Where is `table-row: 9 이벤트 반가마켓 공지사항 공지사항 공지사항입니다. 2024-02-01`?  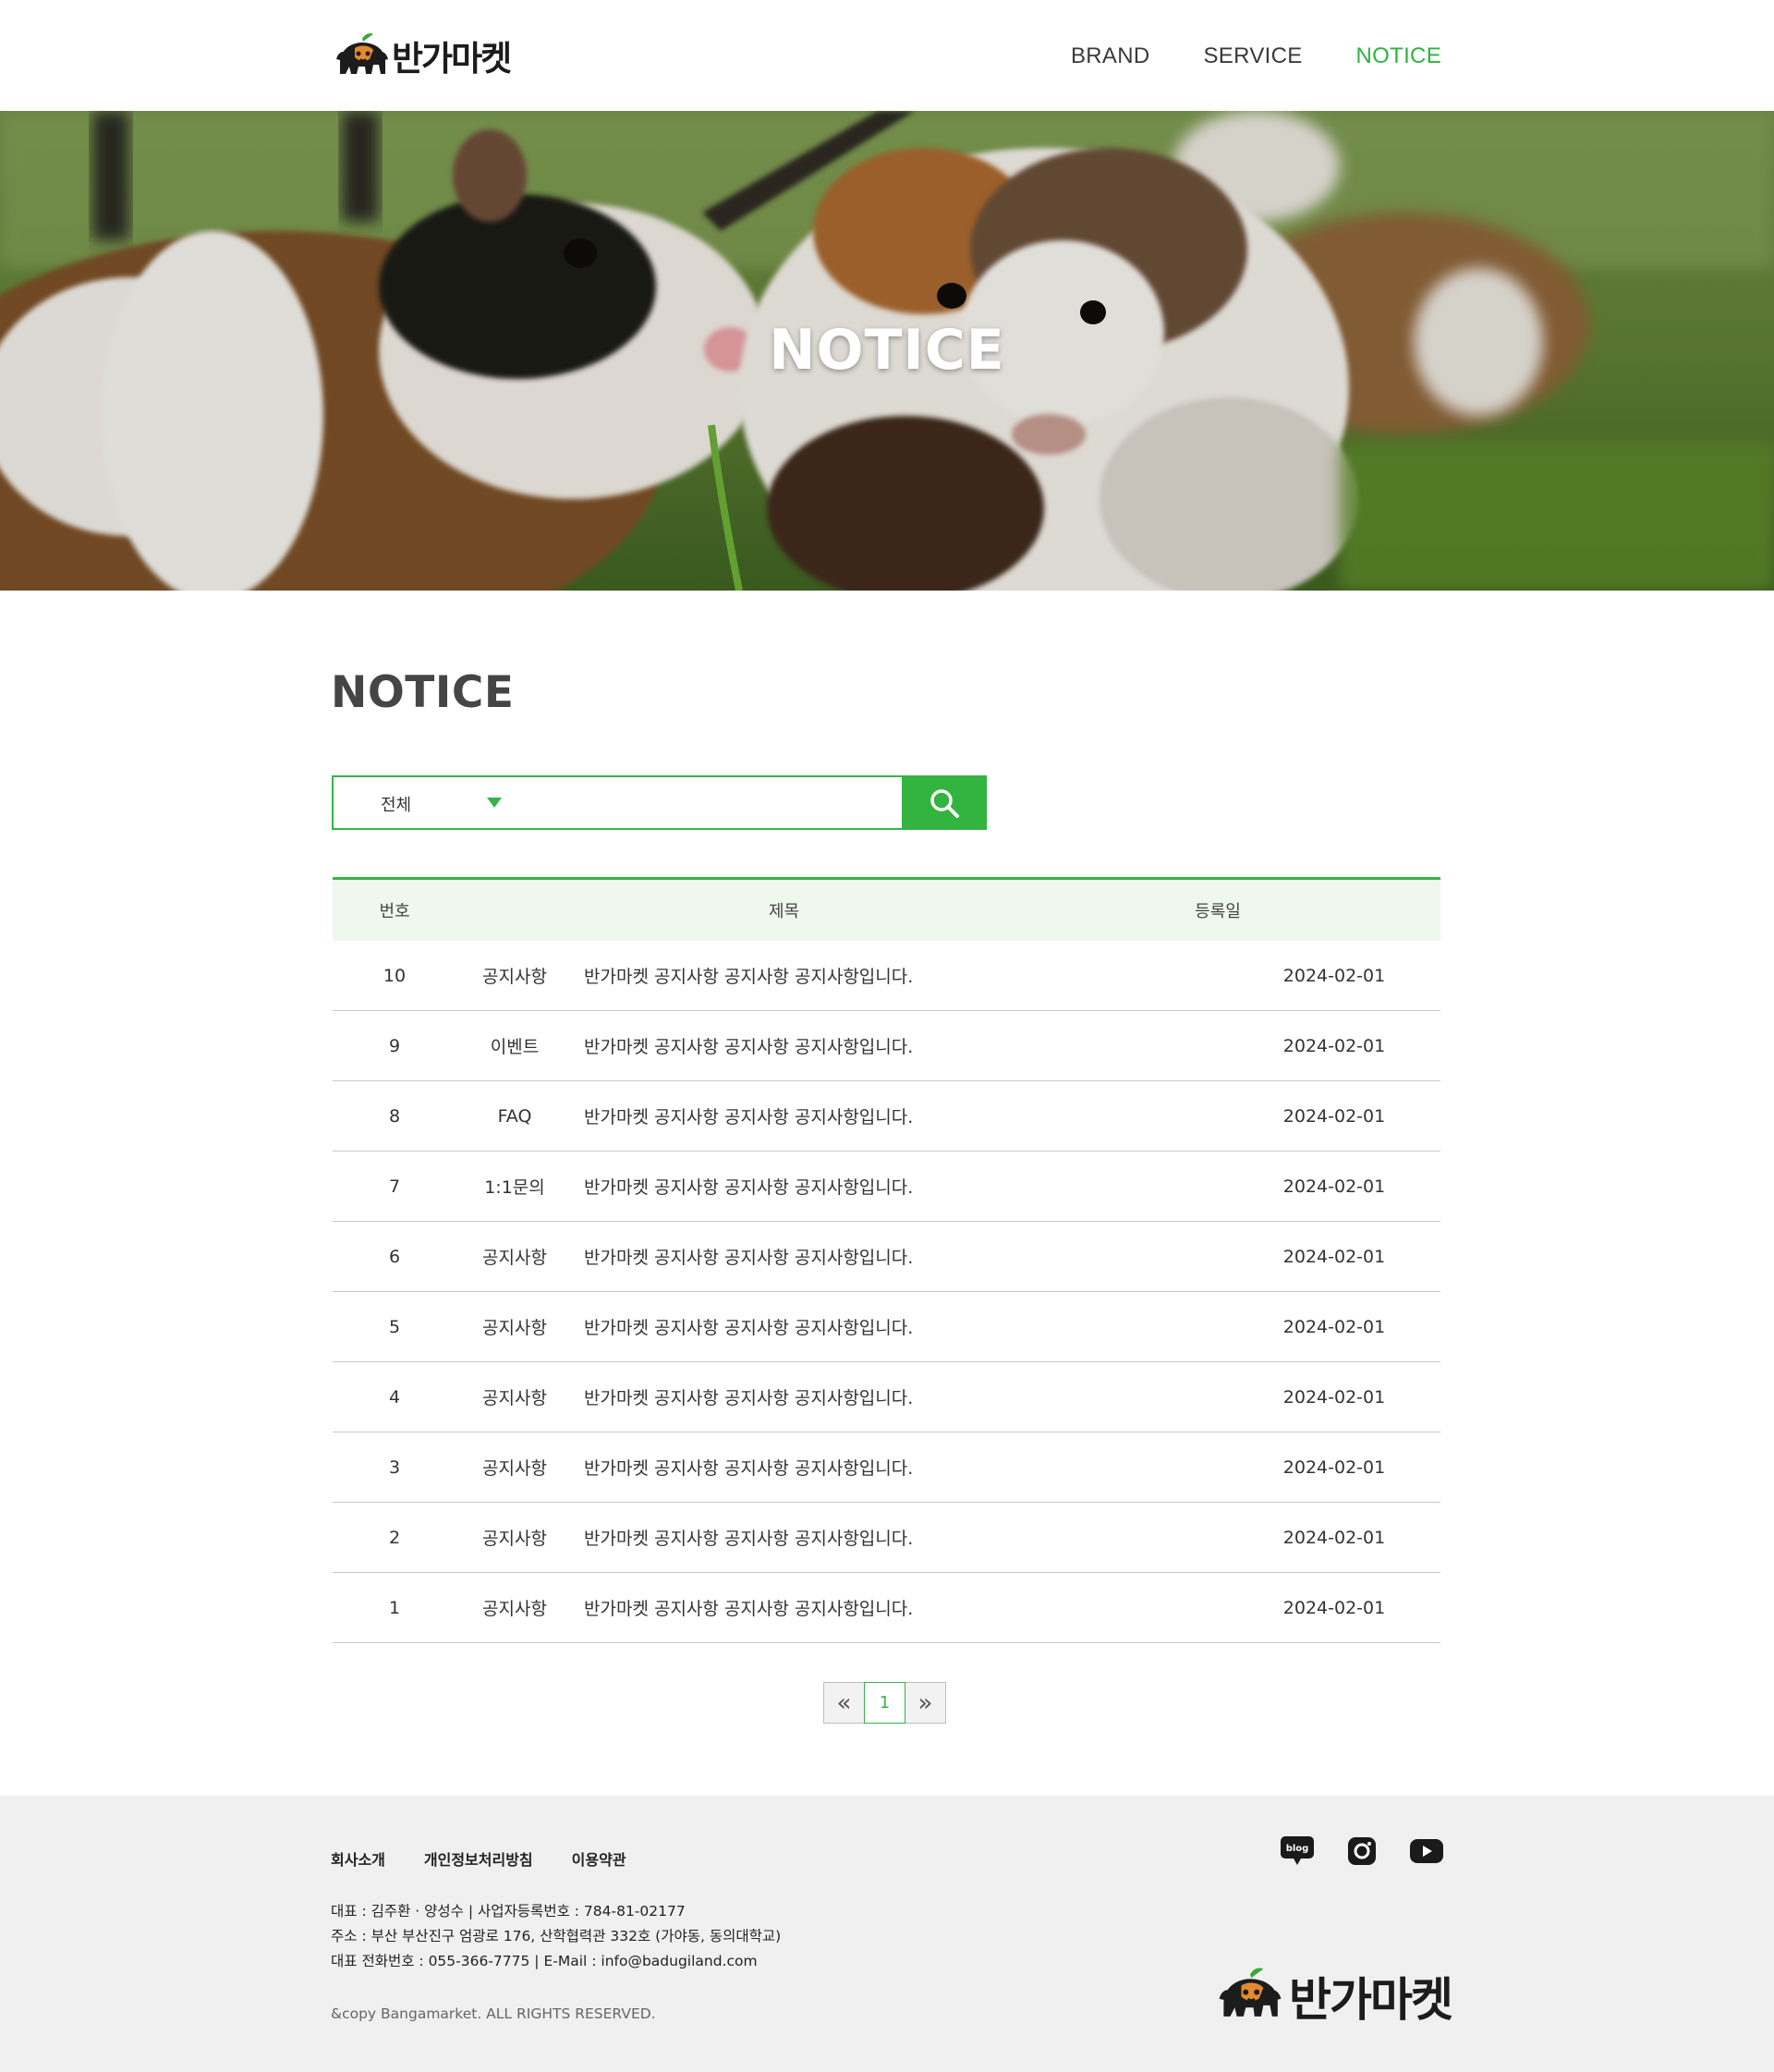 table-row: 9 이벤트 반가마켓 공지사항 공지사항 공지사항입니다. 2024-02-01 is located at coordinates (886, 1046).